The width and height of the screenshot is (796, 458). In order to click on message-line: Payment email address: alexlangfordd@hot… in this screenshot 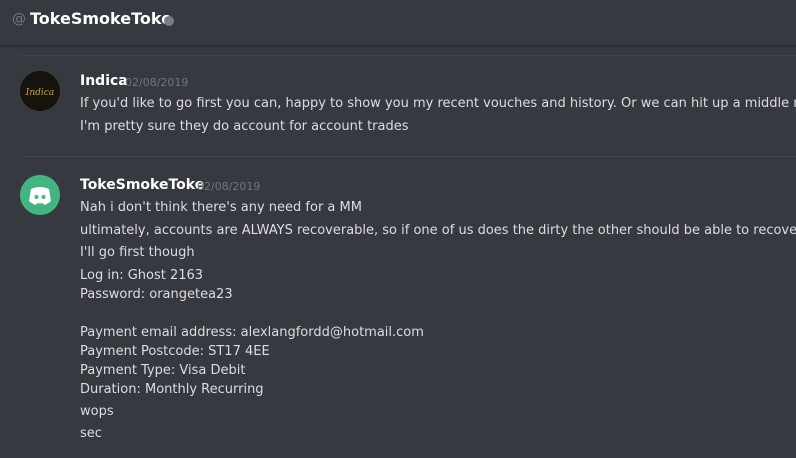, I will do `click(252, 332)`.